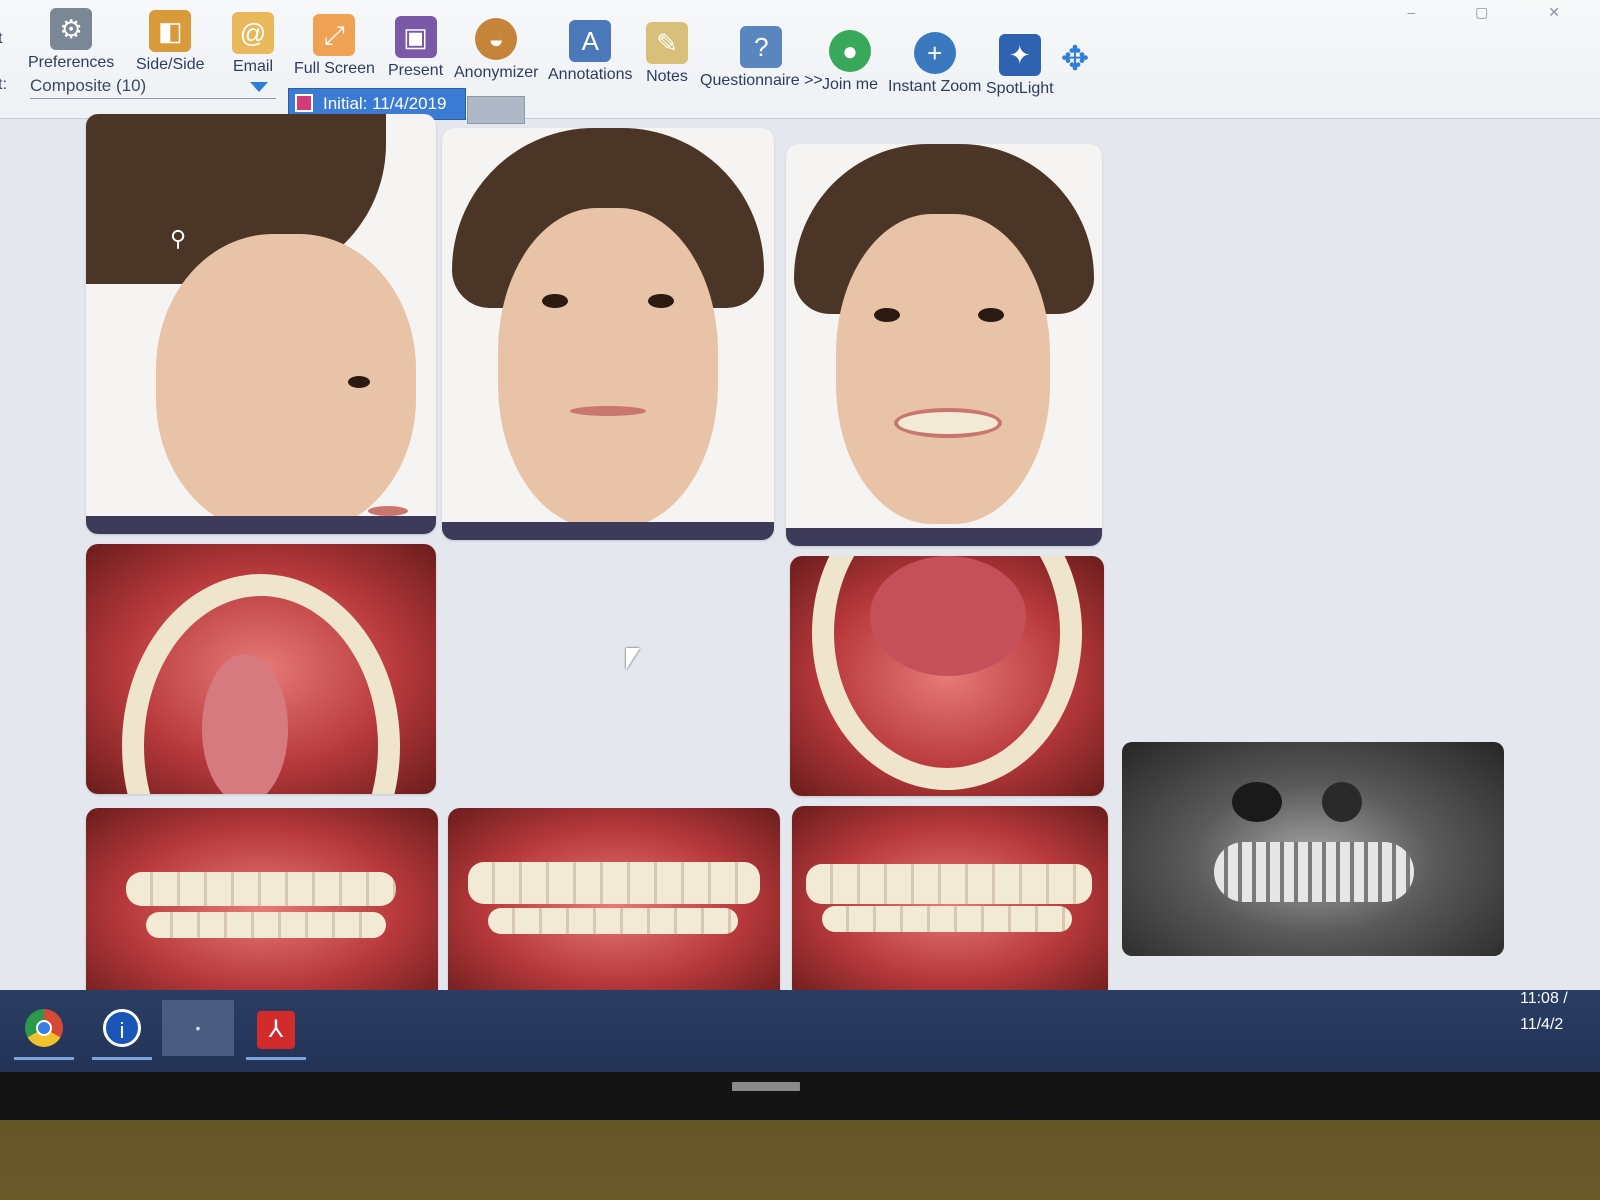 This screenshot has width=1600, height=1200. I want to click on preferences-button: ⚙ Preferences, so click(71, 40).